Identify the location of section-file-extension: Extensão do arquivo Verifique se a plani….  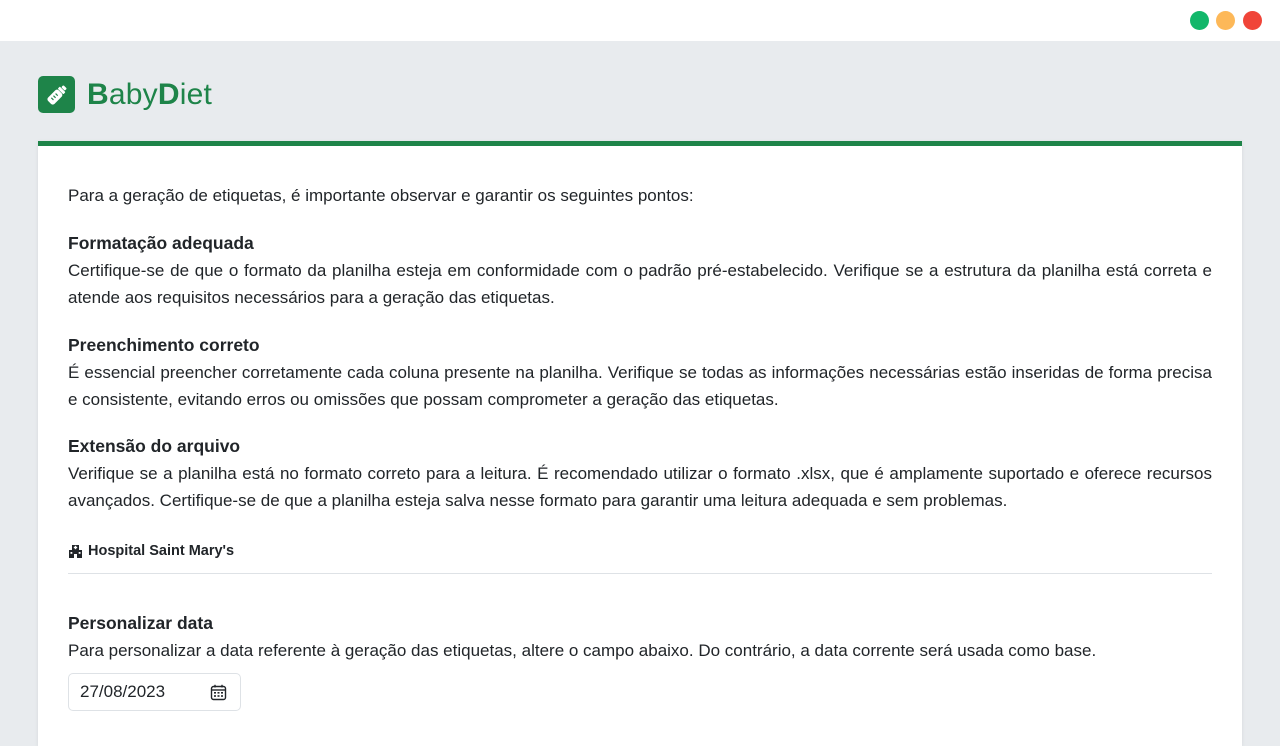
(640, 473).